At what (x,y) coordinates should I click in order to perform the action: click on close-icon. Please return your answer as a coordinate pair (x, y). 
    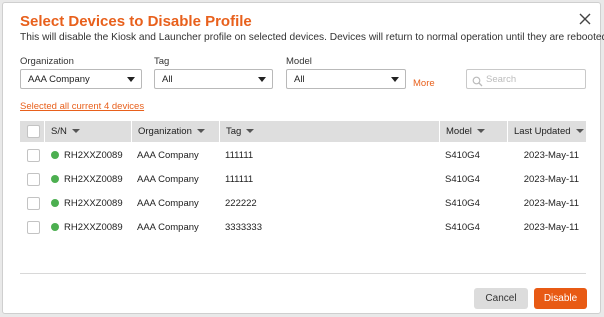
    Looking at the image, I should click on (585, 19).